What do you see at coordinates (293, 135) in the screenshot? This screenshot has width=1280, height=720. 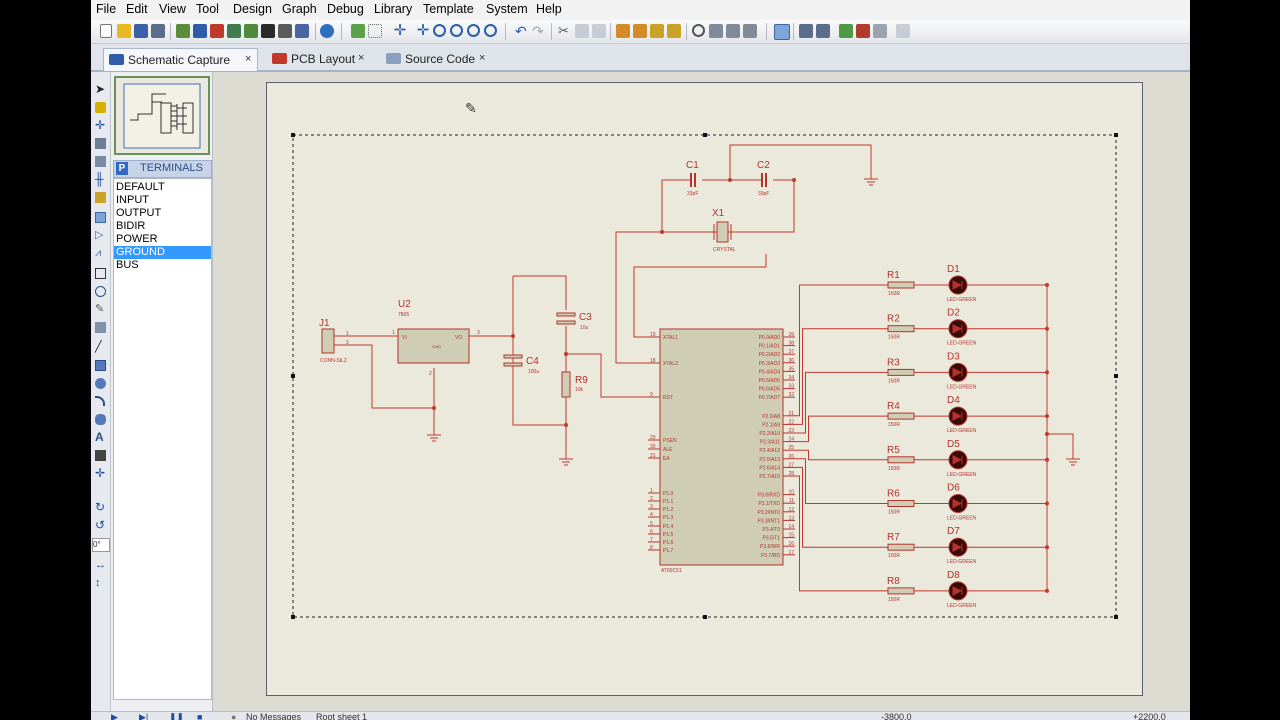 I see `handle-top-left` at bounding box center [293, 135].